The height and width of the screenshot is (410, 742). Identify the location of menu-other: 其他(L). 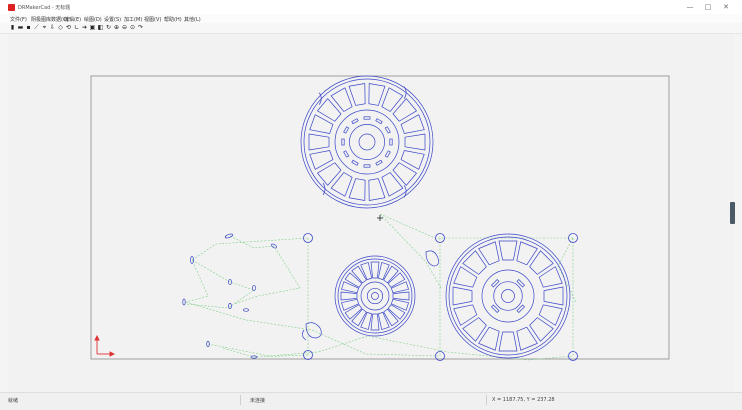
(192, 19).